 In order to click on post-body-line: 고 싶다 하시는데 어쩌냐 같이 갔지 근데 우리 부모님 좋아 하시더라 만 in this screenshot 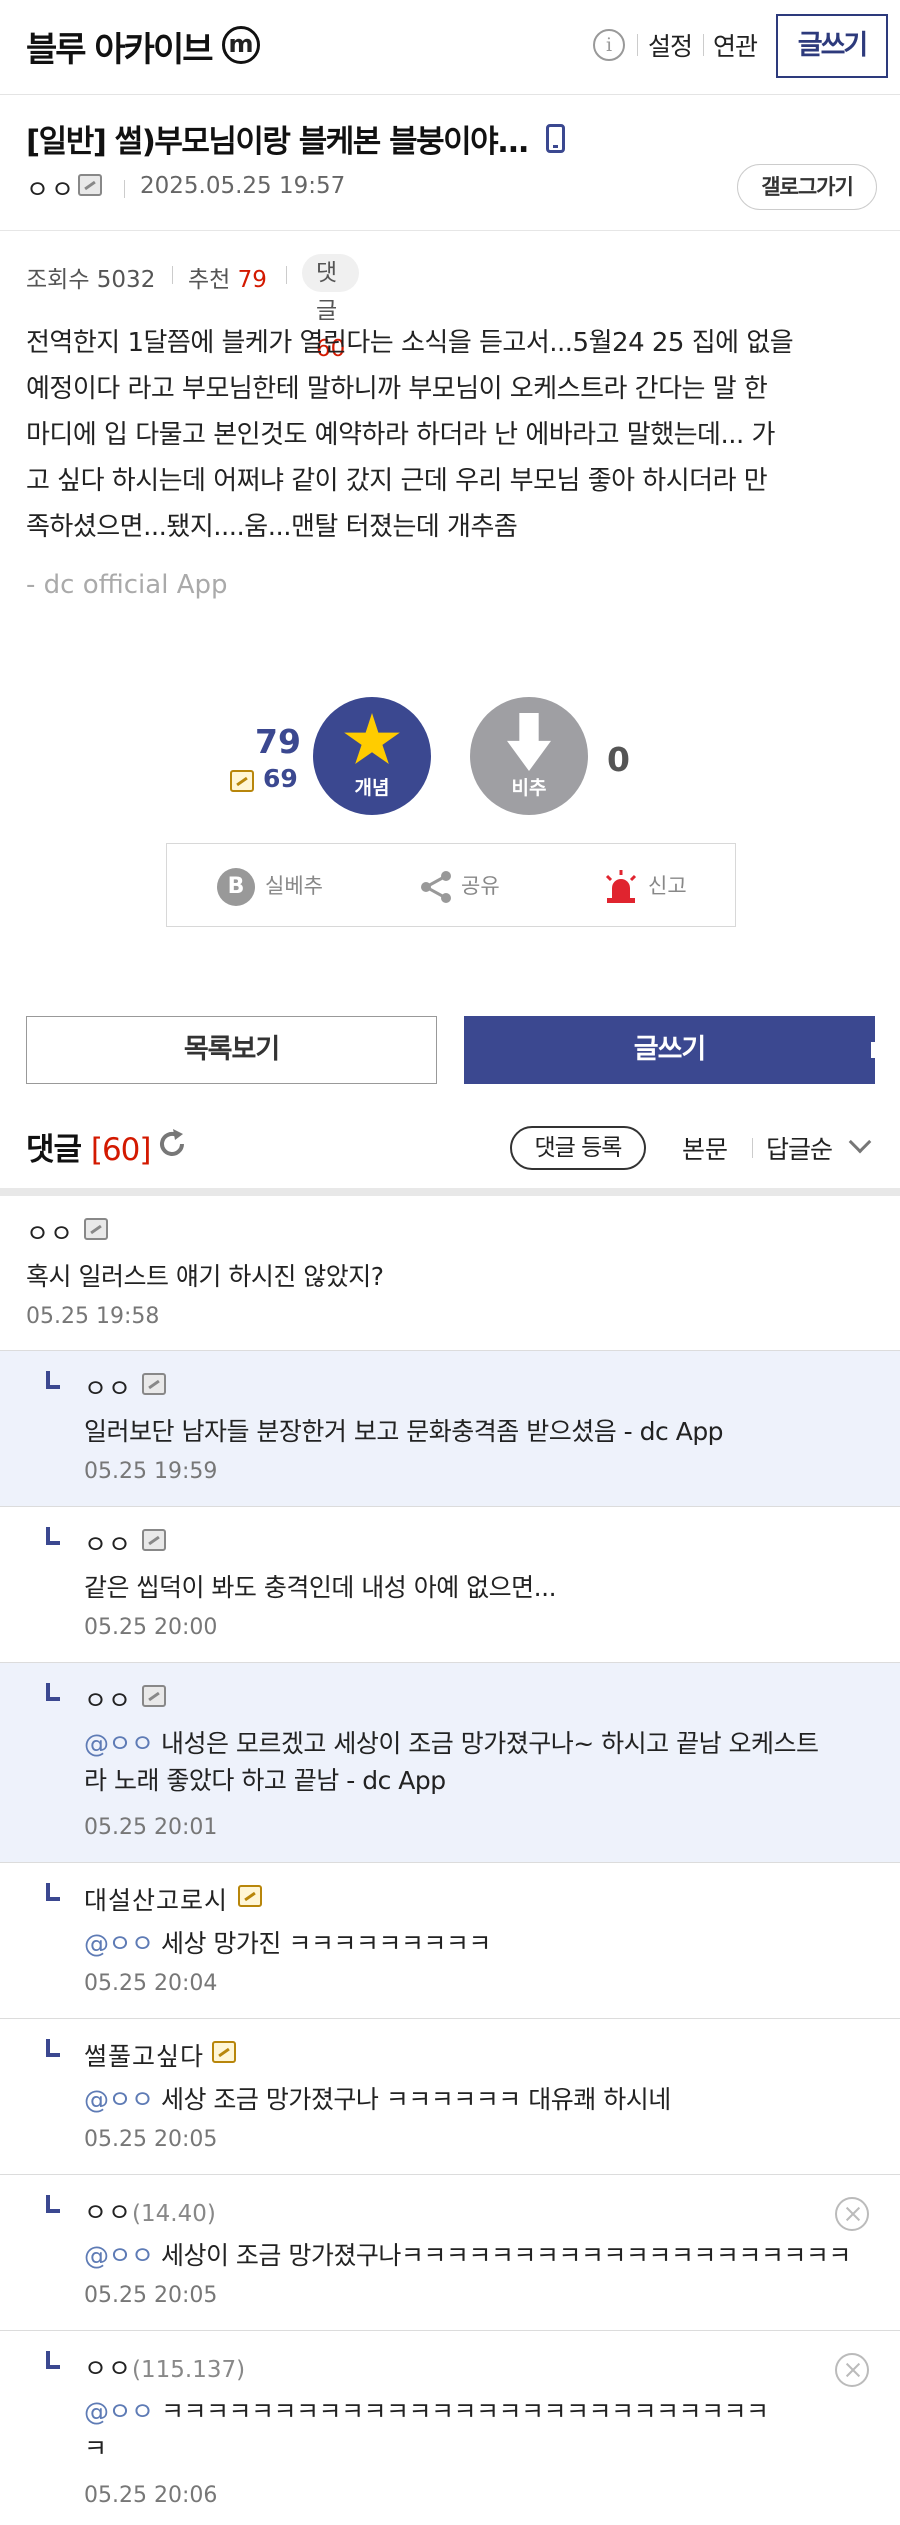, I will do `click(397, 481)`.